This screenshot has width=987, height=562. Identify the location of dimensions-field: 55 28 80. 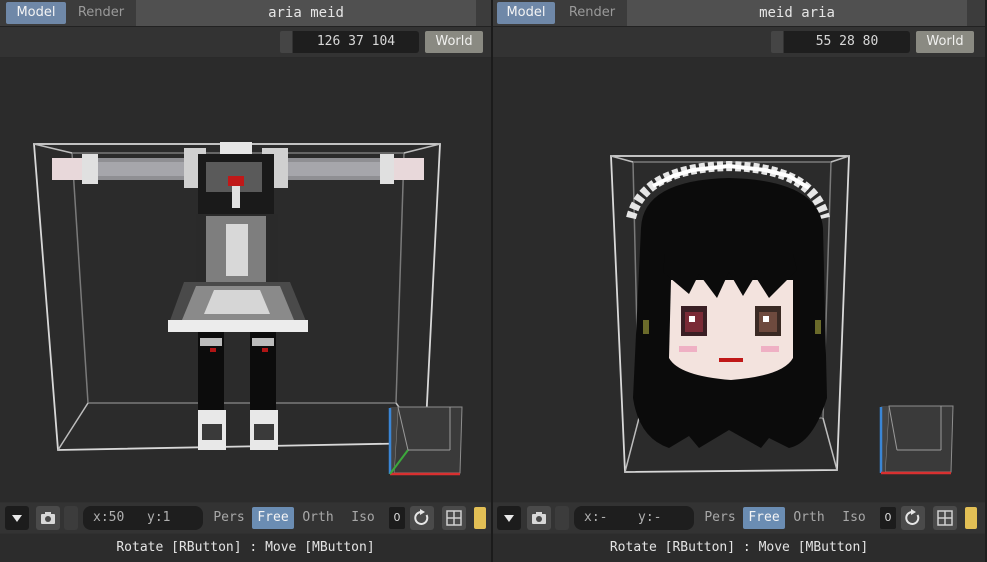
(847, 42).